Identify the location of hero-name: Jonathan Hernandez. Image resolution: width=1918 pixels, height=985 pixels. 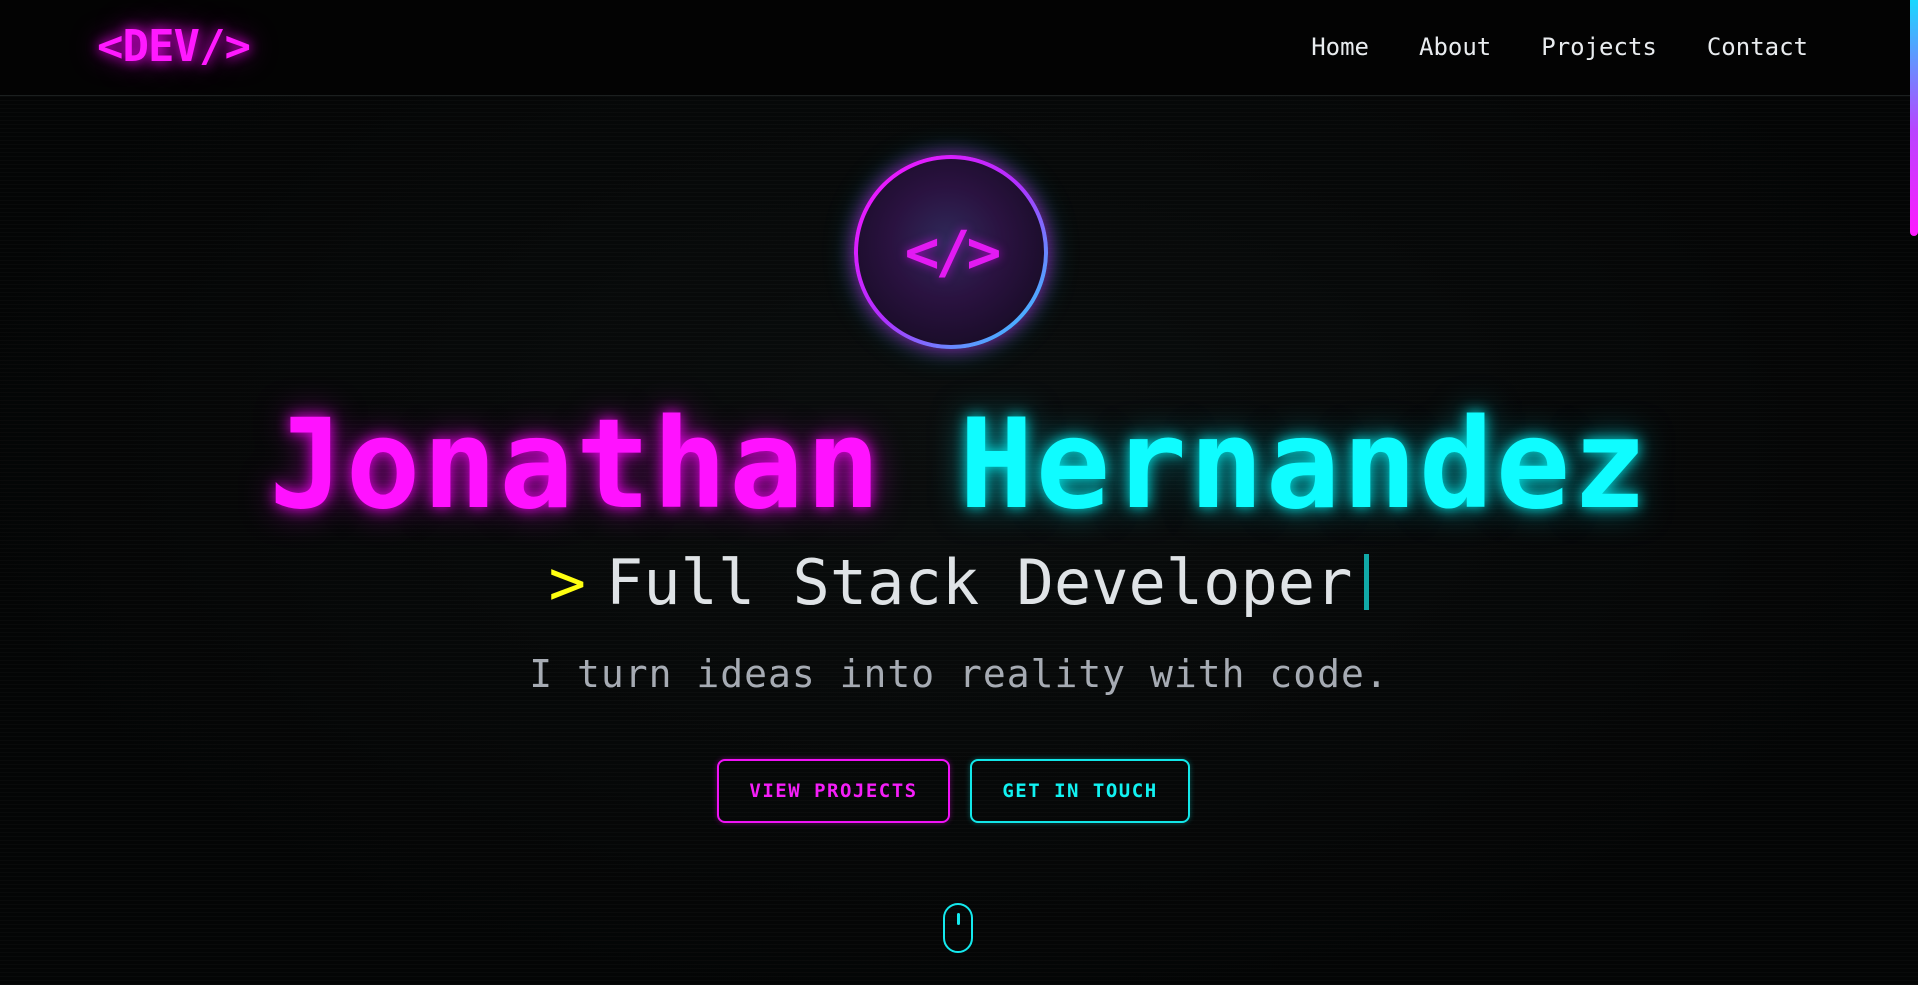
(959, 465).